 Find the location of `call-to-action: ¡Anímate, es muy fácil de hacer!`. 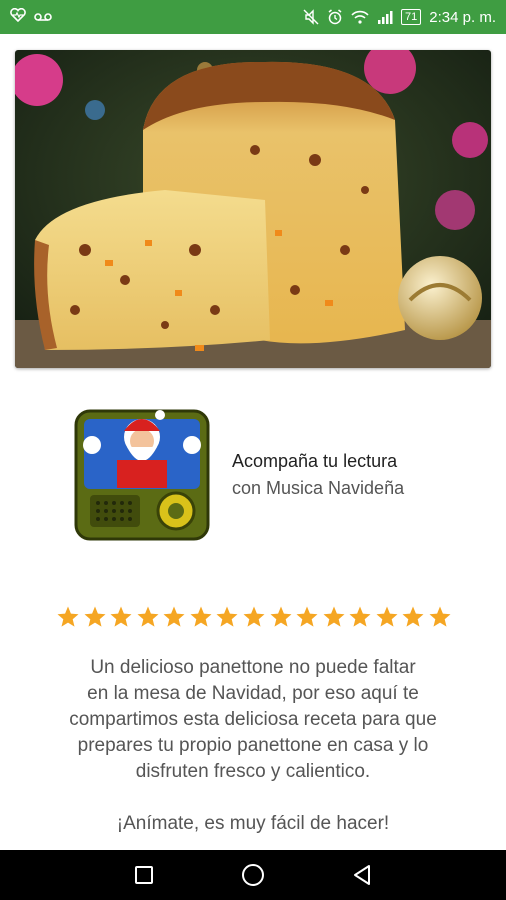

call-to-action: ¡Anímate, es muy fácil de hacer! is located at coordinates (253, 823).